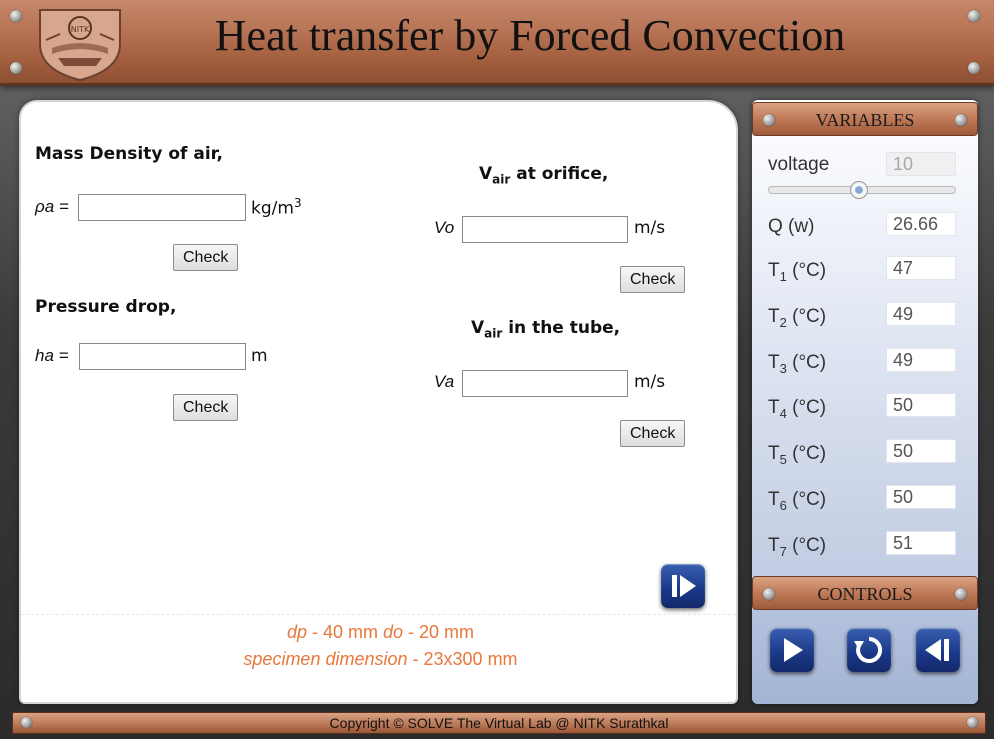 The height and width of the screenshot is (739, 994). I want to click on tube-unit: m/s, so click(650, 382).